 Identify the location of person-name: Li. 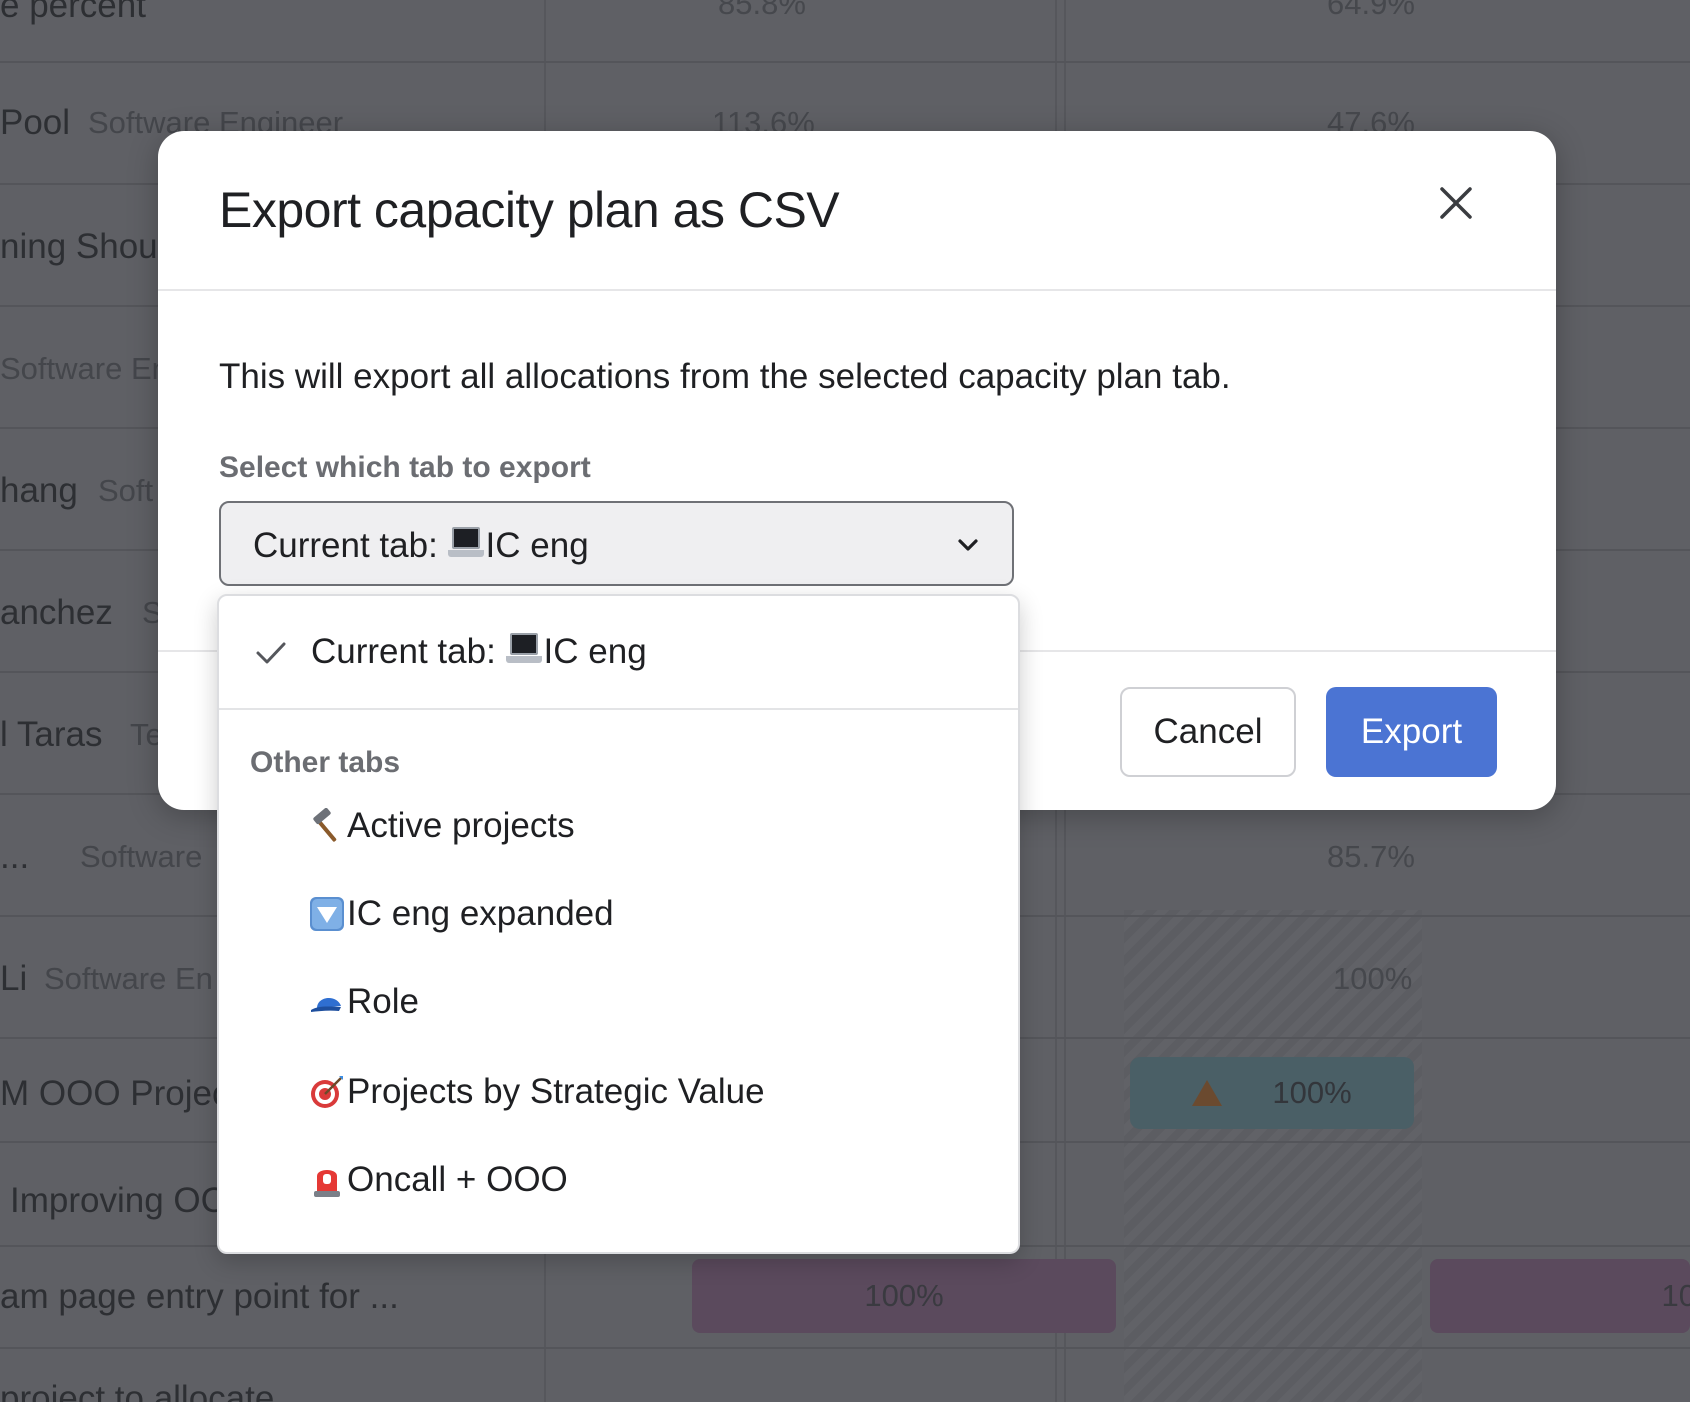
(14, 978).